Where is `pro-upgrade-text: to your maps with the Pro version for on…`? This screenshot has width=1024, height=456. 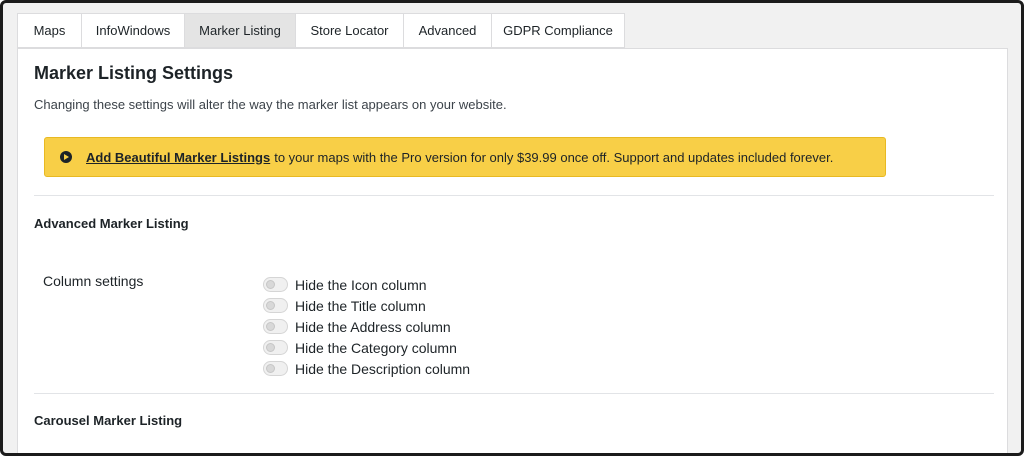
pro-upgrade-text: to your maps with the Pro version for on… is located at coordinates (554, 157).